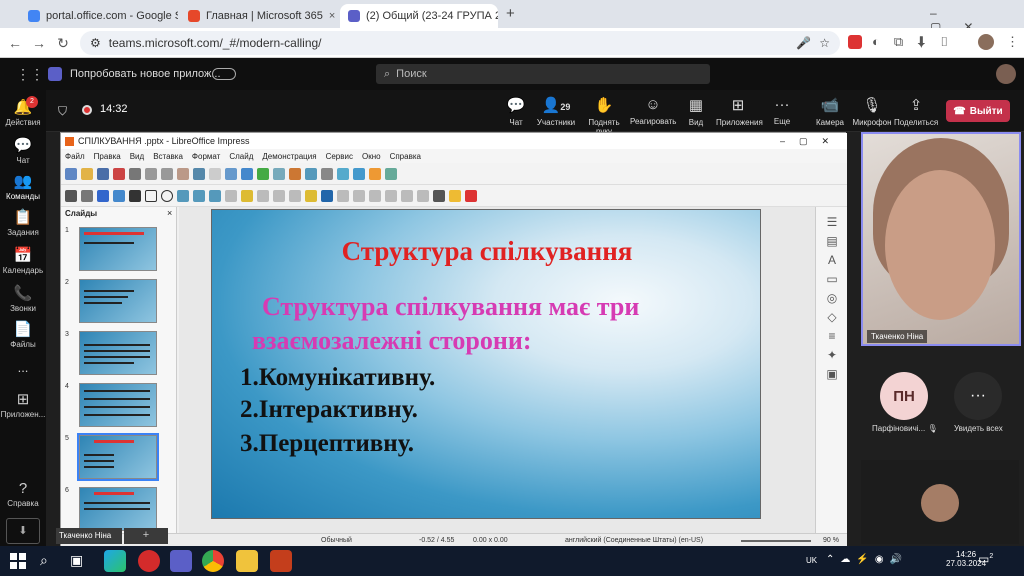 This screenshot has height=576, width=1024. I want to click on forward-icon: →, so click(39, 43).